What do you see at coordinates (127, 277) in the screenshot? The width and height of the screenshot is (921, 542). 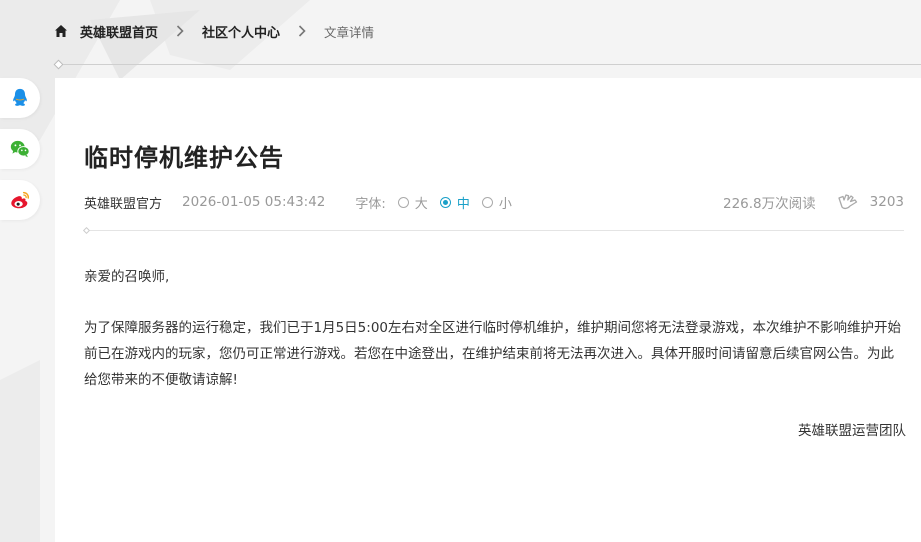 I see `article-greeting: 亲爱的召唤师,` at bounding box center [127, 277].